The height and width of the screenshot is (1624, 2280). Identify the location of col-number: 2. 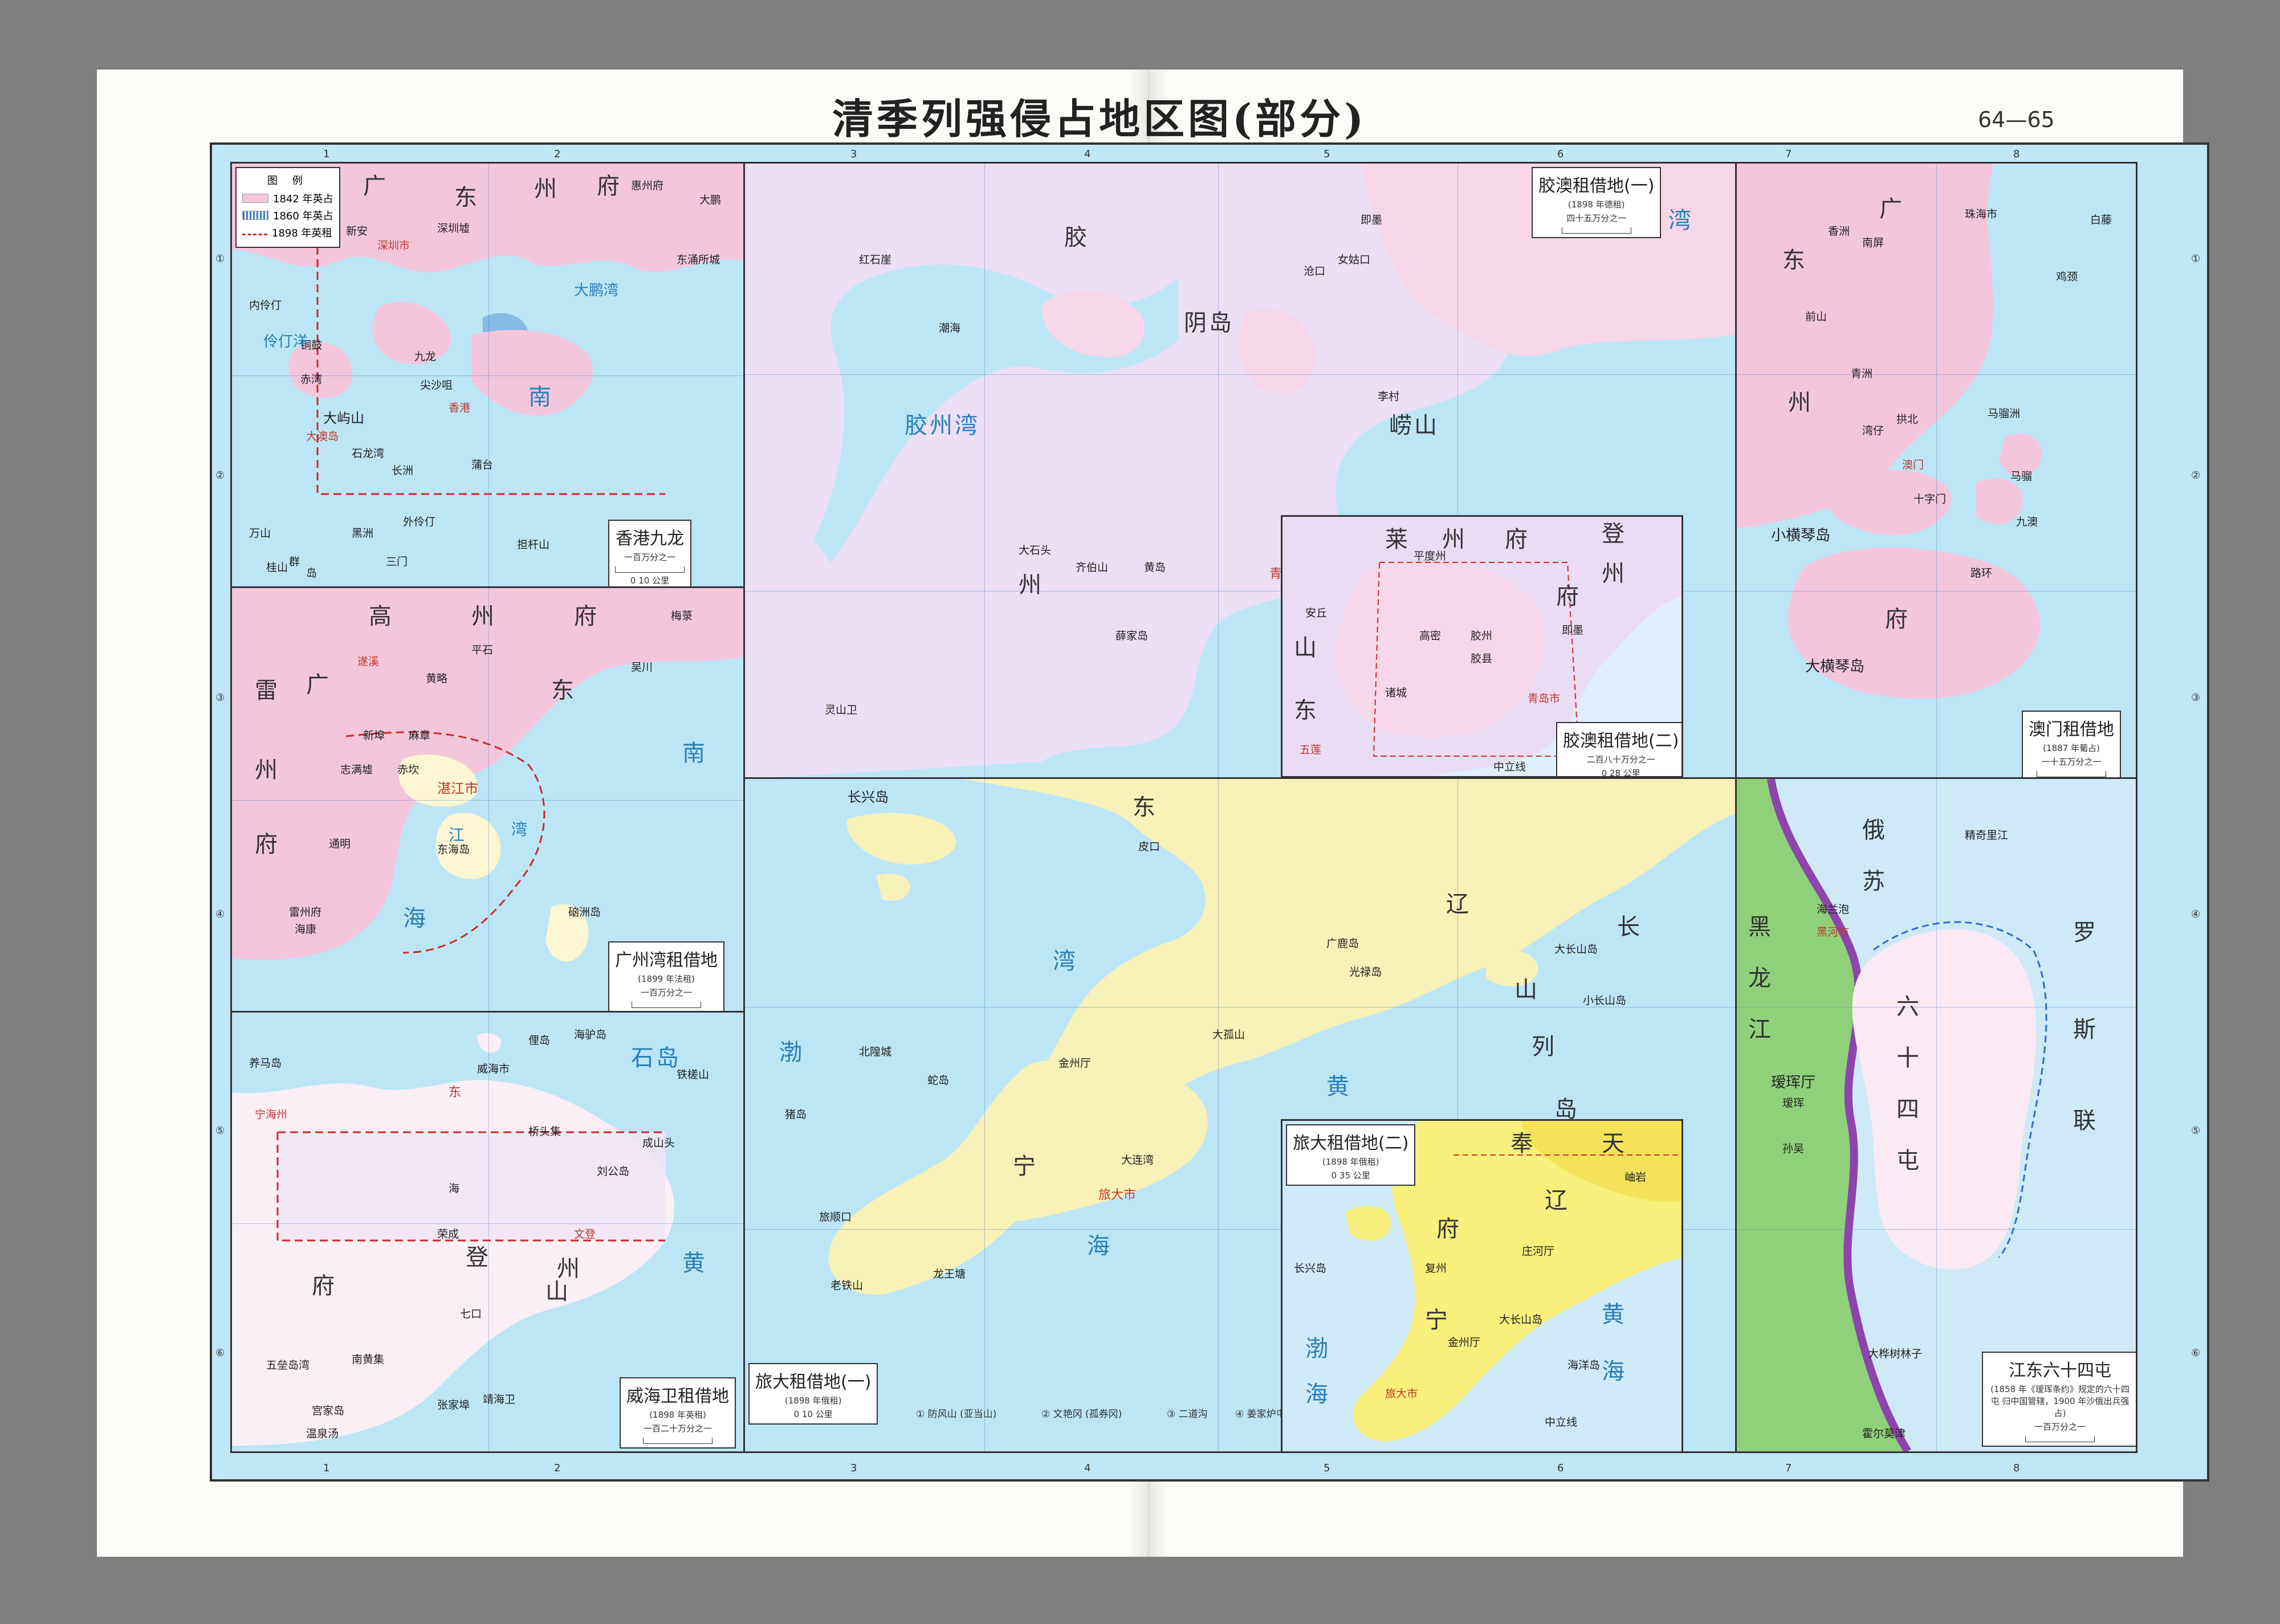
(557, 1468).